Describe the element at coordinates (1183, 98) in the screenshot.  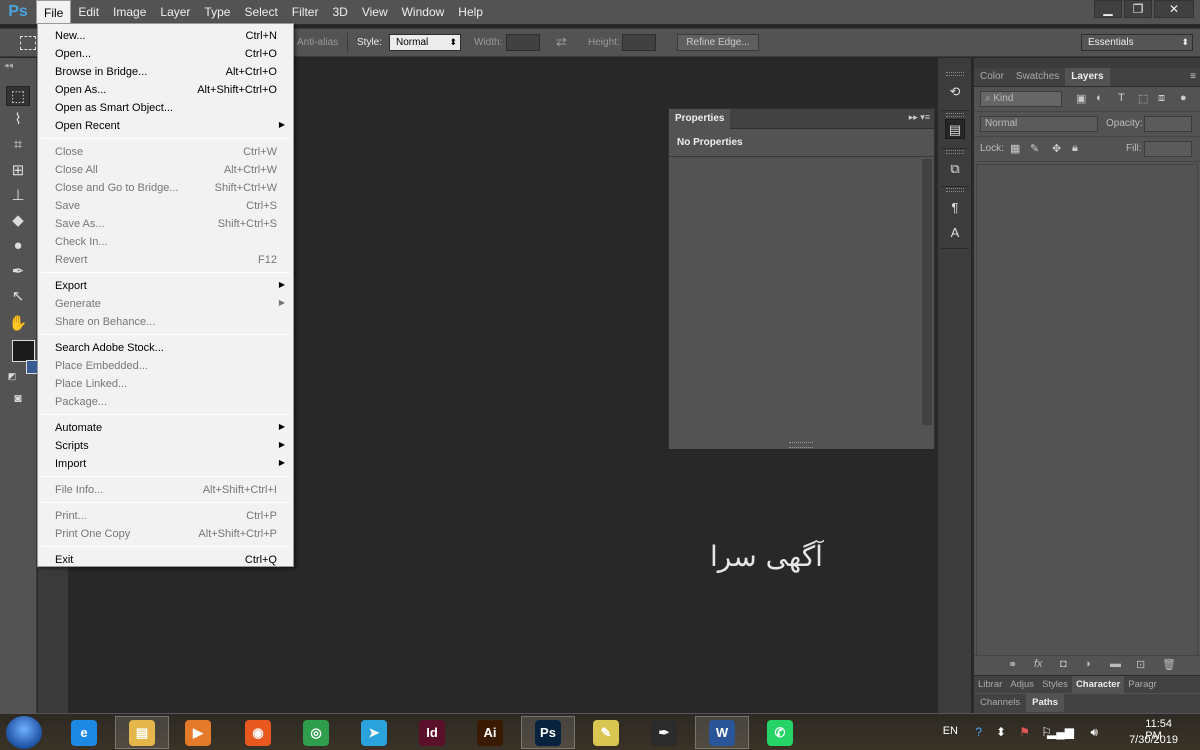
I see `filter-toggle-icon: ●` at that location.